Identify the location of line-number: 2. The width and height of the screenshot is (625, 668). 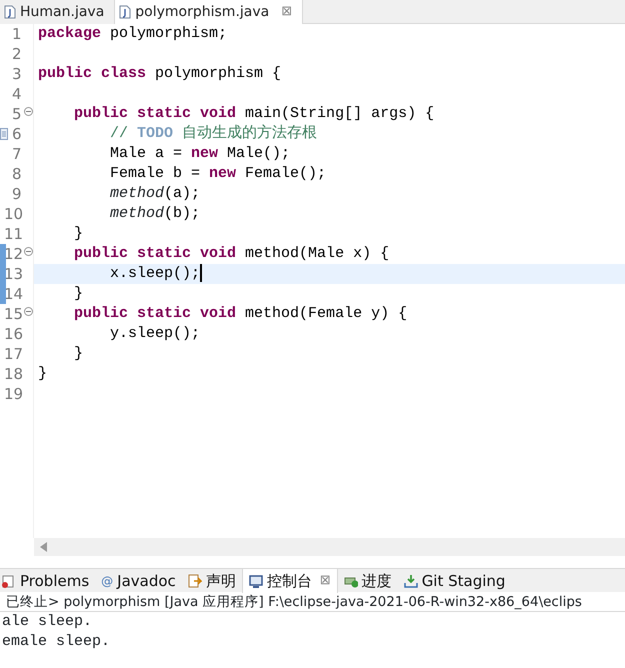
(17, 54).